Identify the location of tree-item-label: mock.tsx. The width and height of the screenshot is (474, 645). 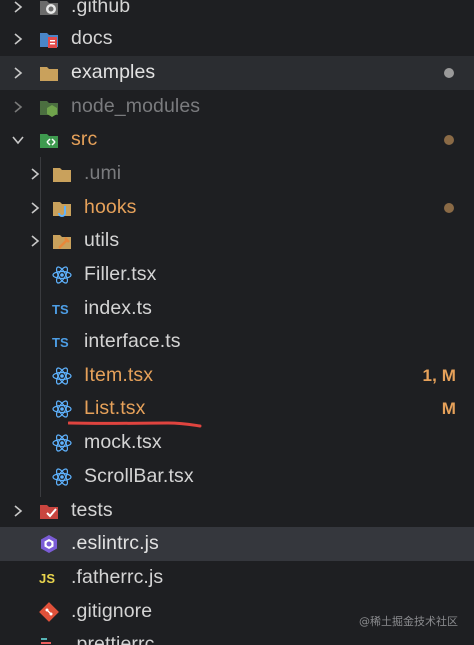
(123, 442).